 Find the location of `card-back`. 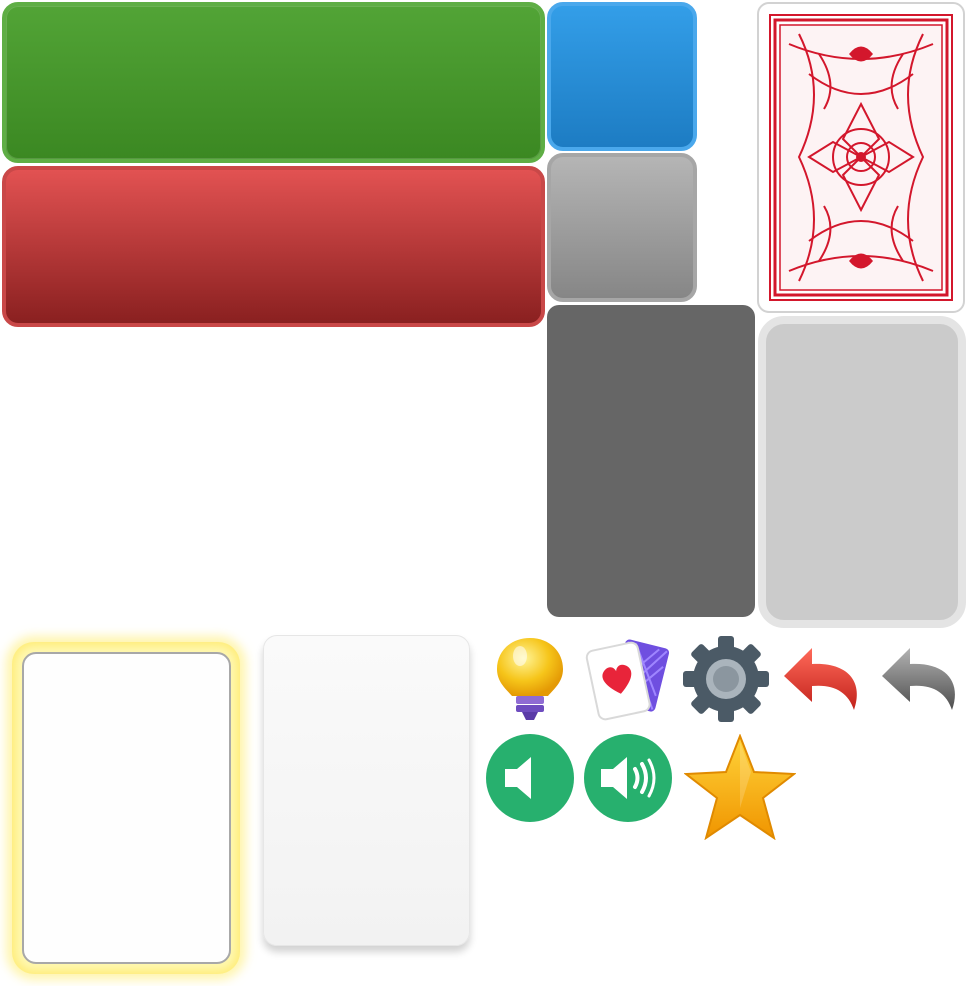

card-back is located at coordinates (861, 157).